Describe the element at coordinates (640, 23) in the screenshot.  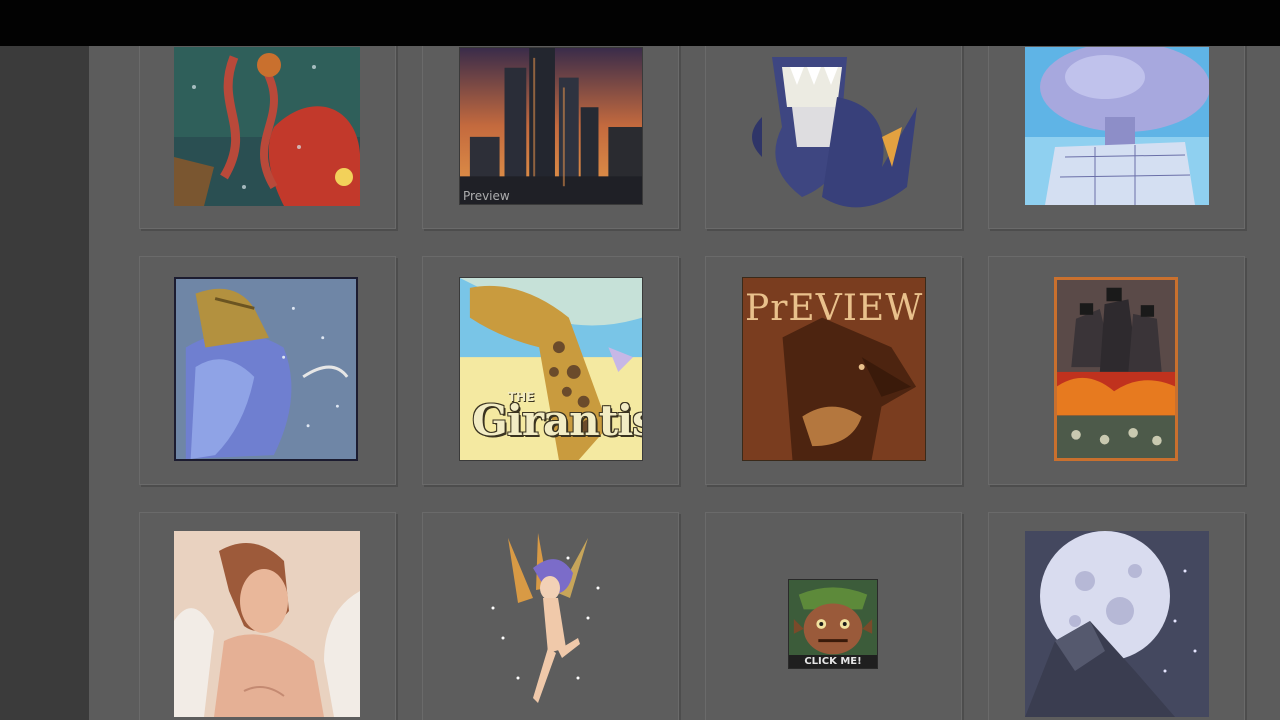
I see `top-black-bar` at that location.